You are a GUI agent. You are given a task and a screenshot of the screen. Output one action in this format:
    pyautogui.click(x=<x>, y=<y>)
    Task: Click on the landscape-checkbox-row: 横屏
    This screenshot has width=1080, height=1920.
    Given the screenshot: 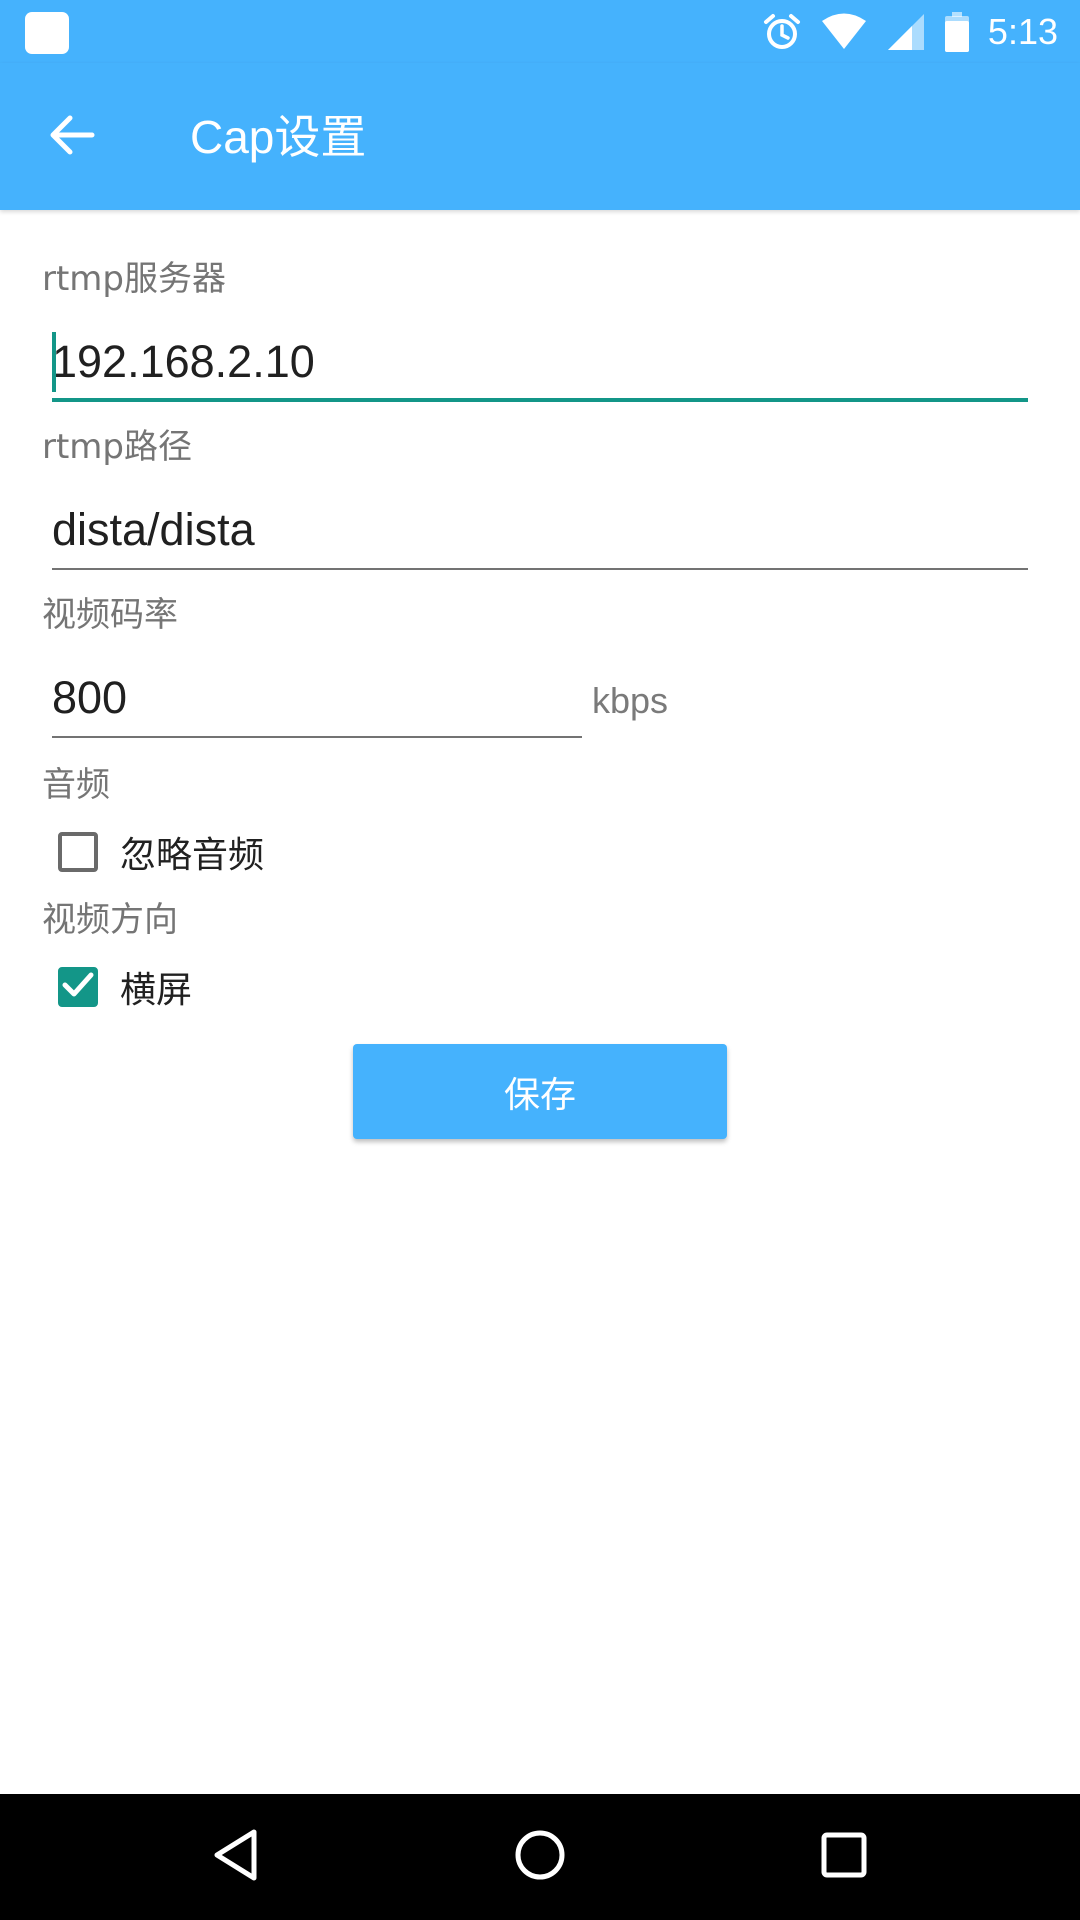 What is the action you would take?
    pyautogui.click(x=125, y=987)
    